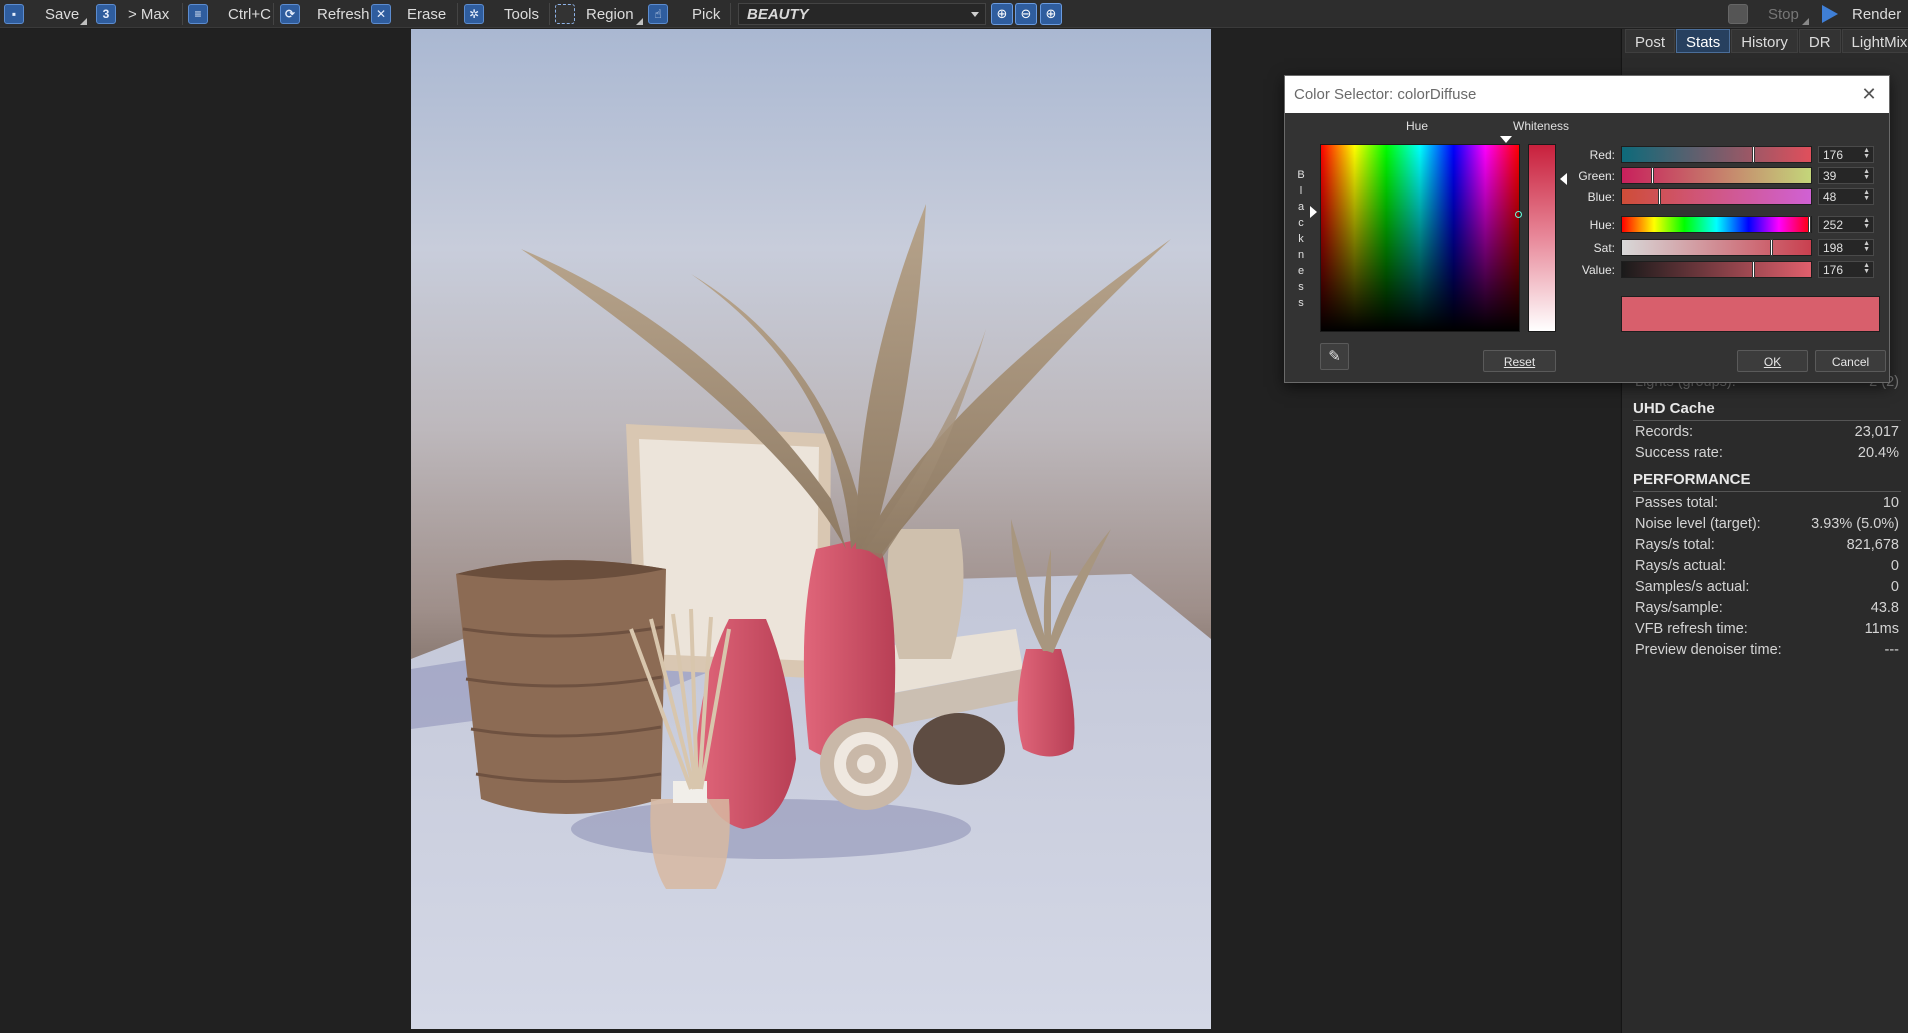 Image resolution: width=1908 pixels, height=1033 pixels. Describe the element at coordinates (1716, 154) in the screenshot. I see `red-slider` at that location.